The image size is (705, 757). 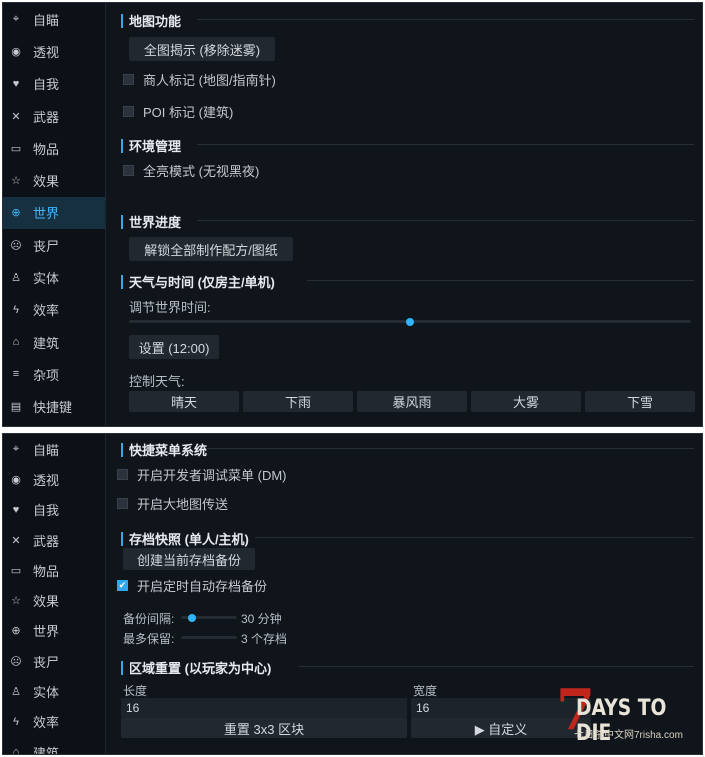 I want to click on reveal-map-button: 全图揭示 (移除迷雾), so click(x=202, y=49).